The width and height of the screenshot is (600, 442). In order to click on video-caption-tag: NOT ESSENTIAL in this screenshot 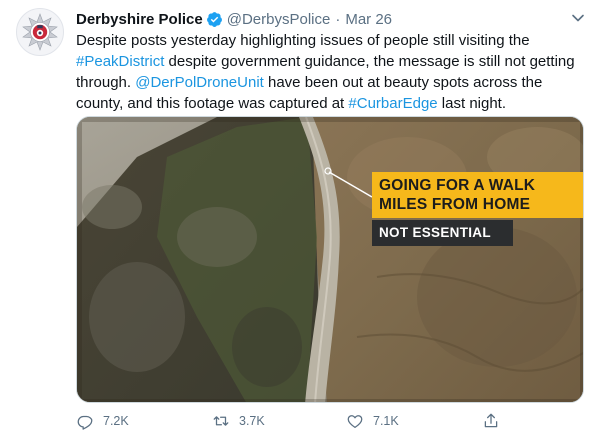, I will do `click(442, 233)`.